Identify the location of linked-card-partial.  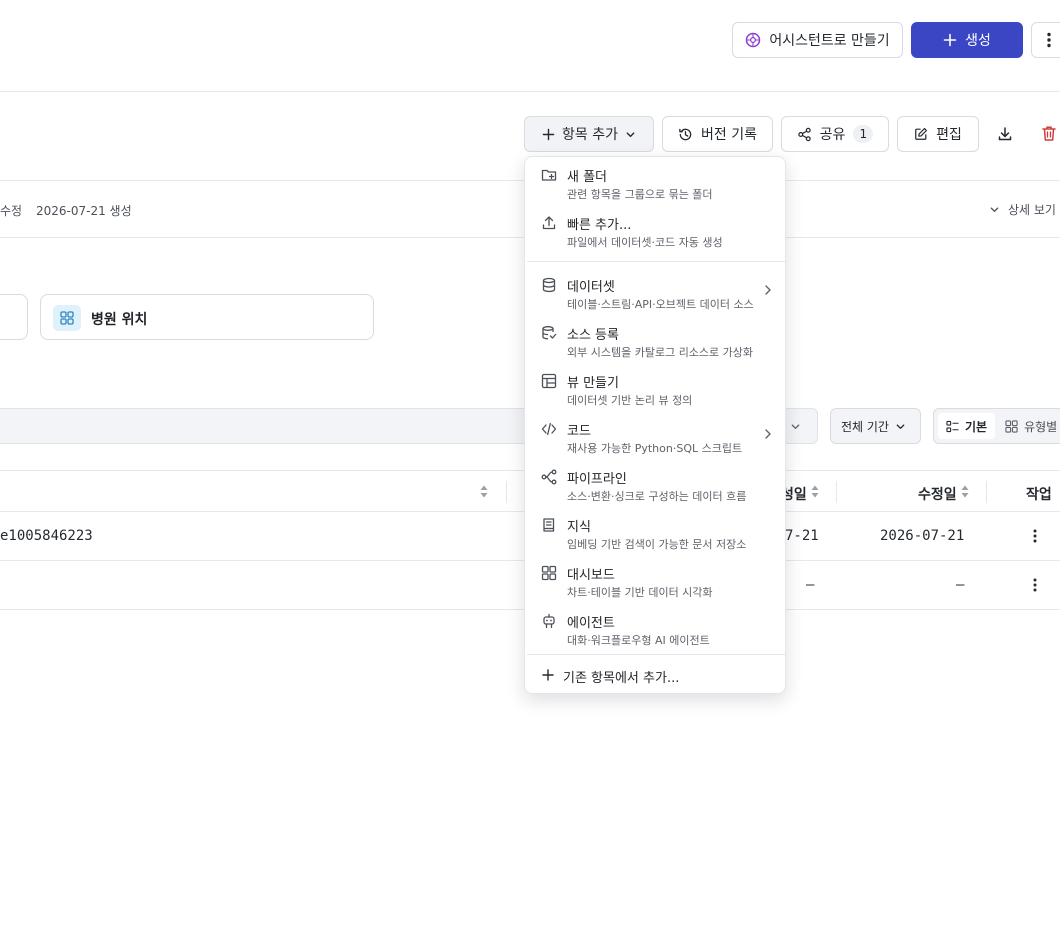
(14, 317).